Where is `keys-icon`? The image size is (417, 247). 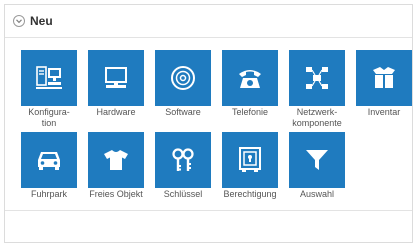 keys-icon is located at coordinates (183, 160).